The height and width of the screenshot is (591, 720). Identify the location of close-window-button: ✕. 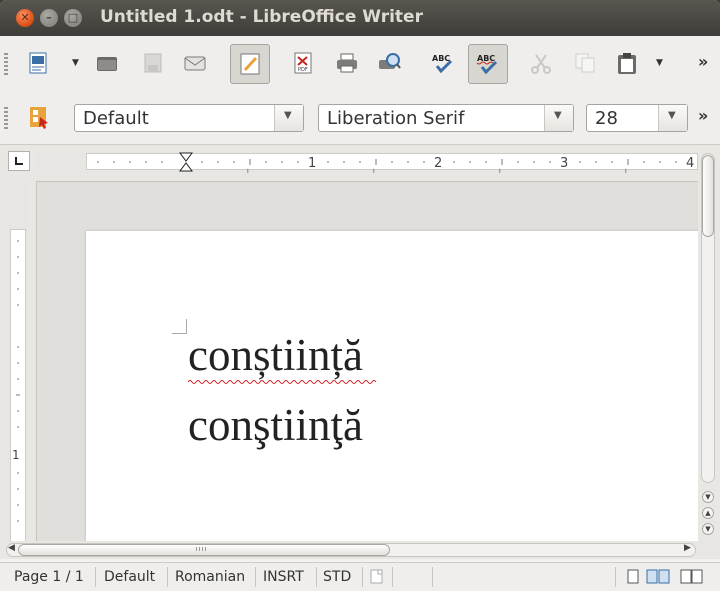
(25, 18).